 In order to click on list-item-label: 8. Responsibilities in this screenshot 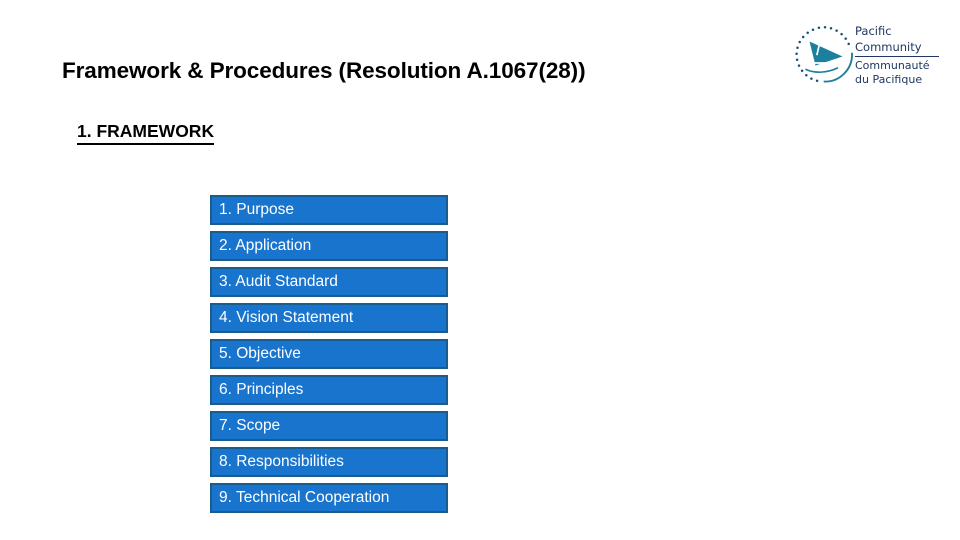, I will do `click(281, 461)`.